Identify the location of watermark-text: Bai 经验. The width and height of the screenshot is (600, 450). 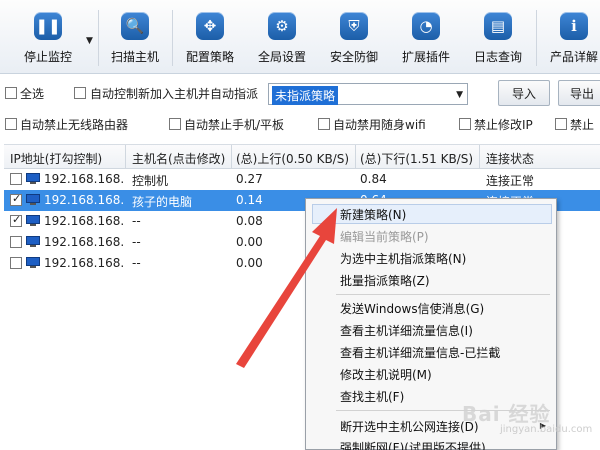
(506, 414).